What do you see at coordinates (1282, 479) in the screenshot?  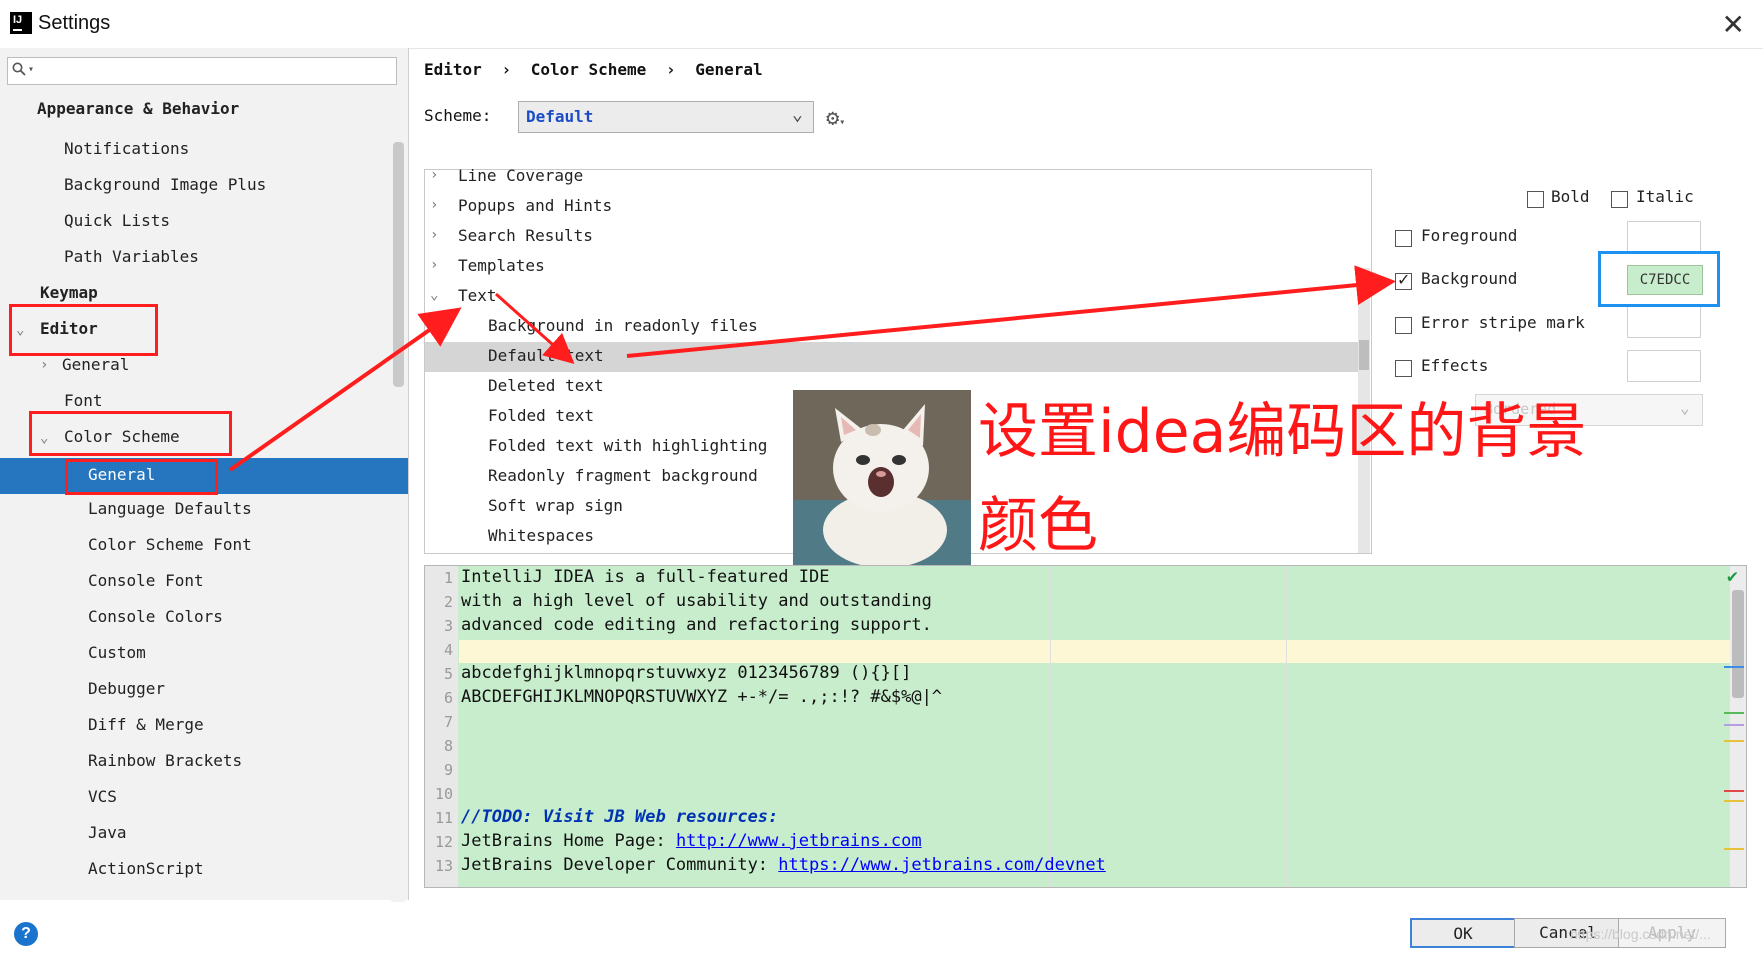 I see `annotation-text: 设置idea编码区的背景颜色` at bounding box center [1282, 479].